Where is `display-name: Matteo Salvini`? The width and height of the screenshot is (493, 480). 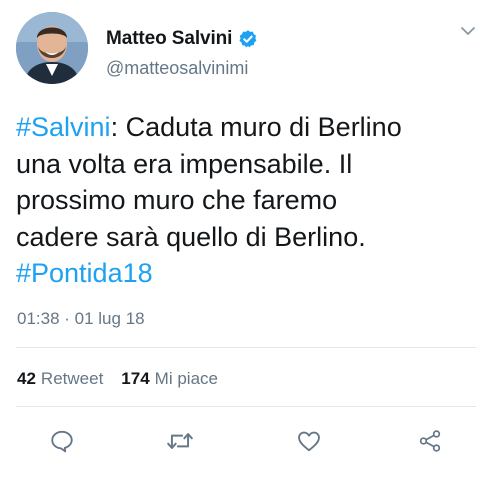
display-name: Matteo Salvini is located at coordinates (169, 39).